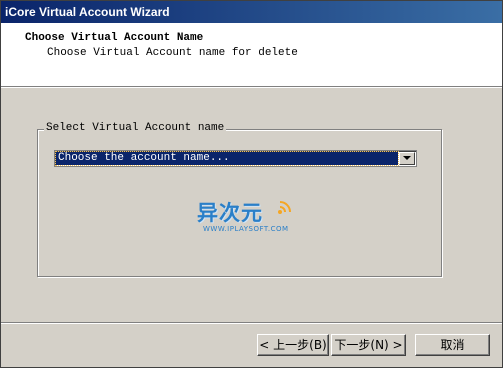 This screenshot has width=503, height=368. What do you see at coordinates (284, 207) in the screenshot?
I see `signal-icon` at bounding box center [284, 207].